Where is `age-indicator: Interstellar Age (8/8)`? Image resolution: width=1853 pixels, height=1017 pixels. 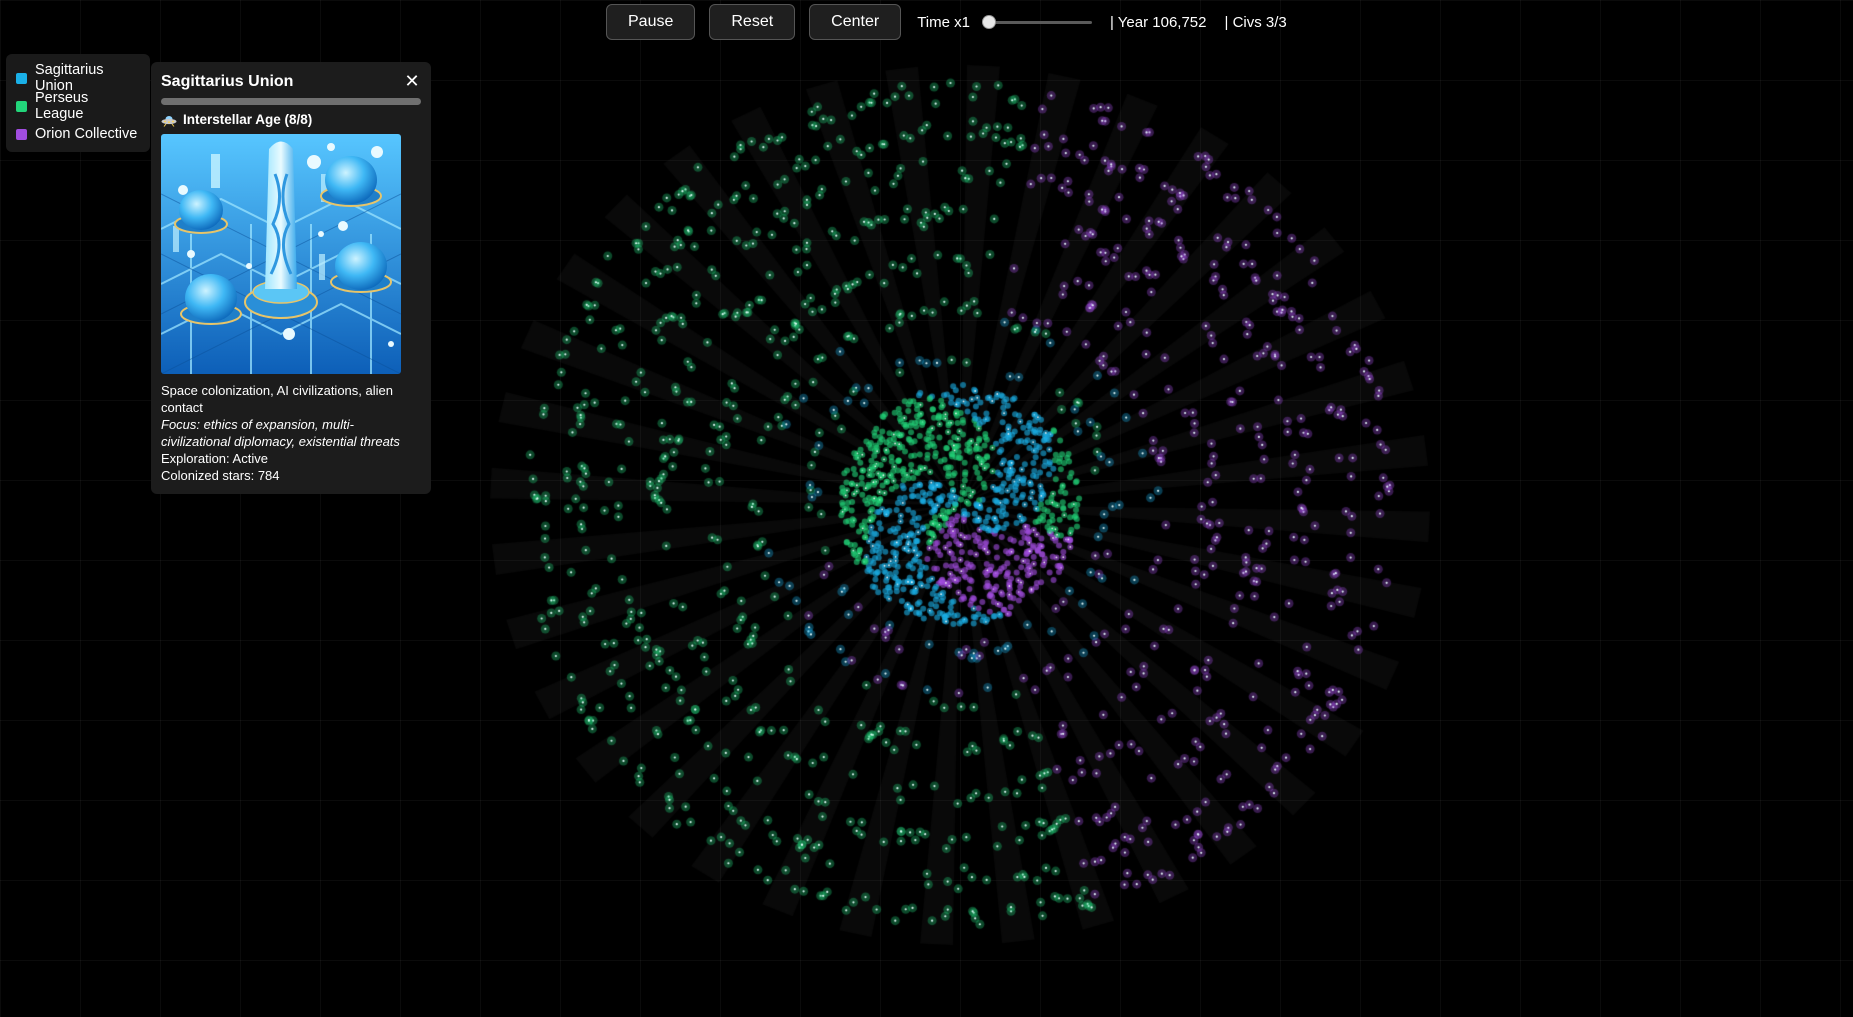 age-indicator: Interstellar Age (8/8) is located at coordinates (291, 119).